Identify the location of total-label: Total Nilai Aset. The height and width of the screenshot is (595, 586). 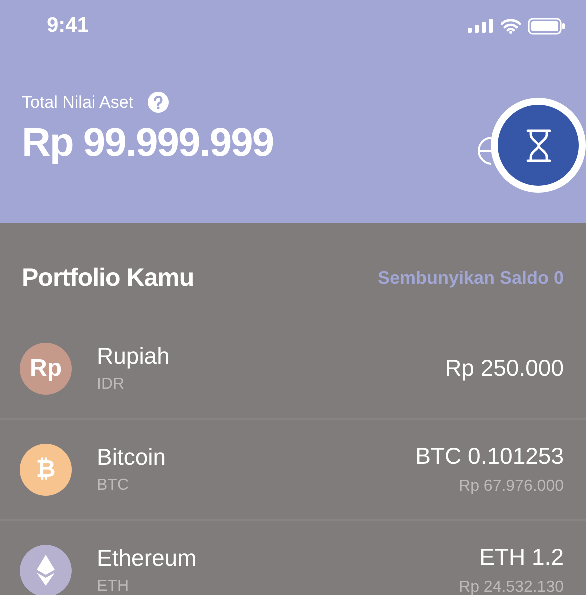
(78, 102).